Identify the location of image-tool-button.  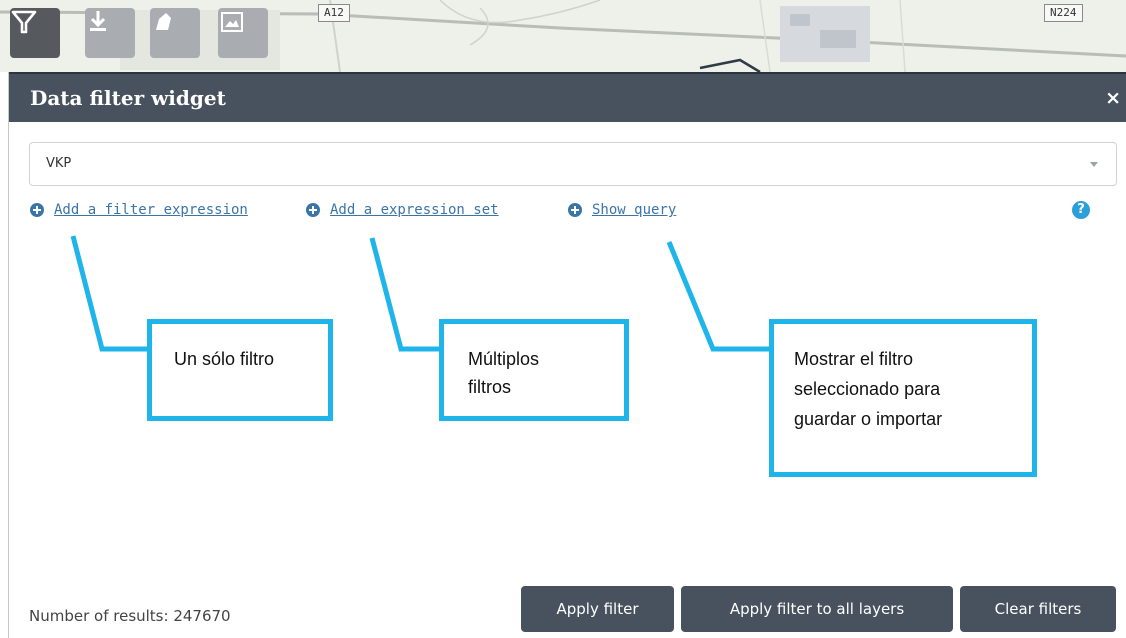
(243, 33).